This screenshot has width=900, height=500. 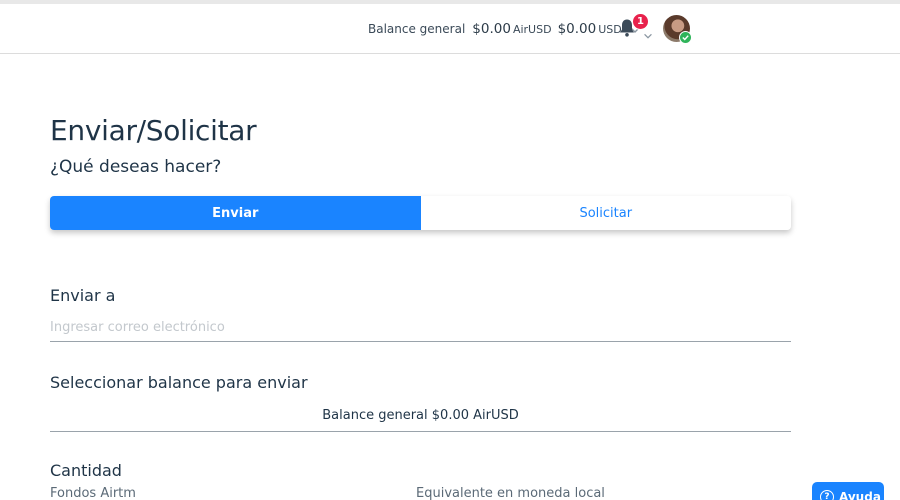 I want to click on balance-label: Balance general, so click(x=417, y=29).